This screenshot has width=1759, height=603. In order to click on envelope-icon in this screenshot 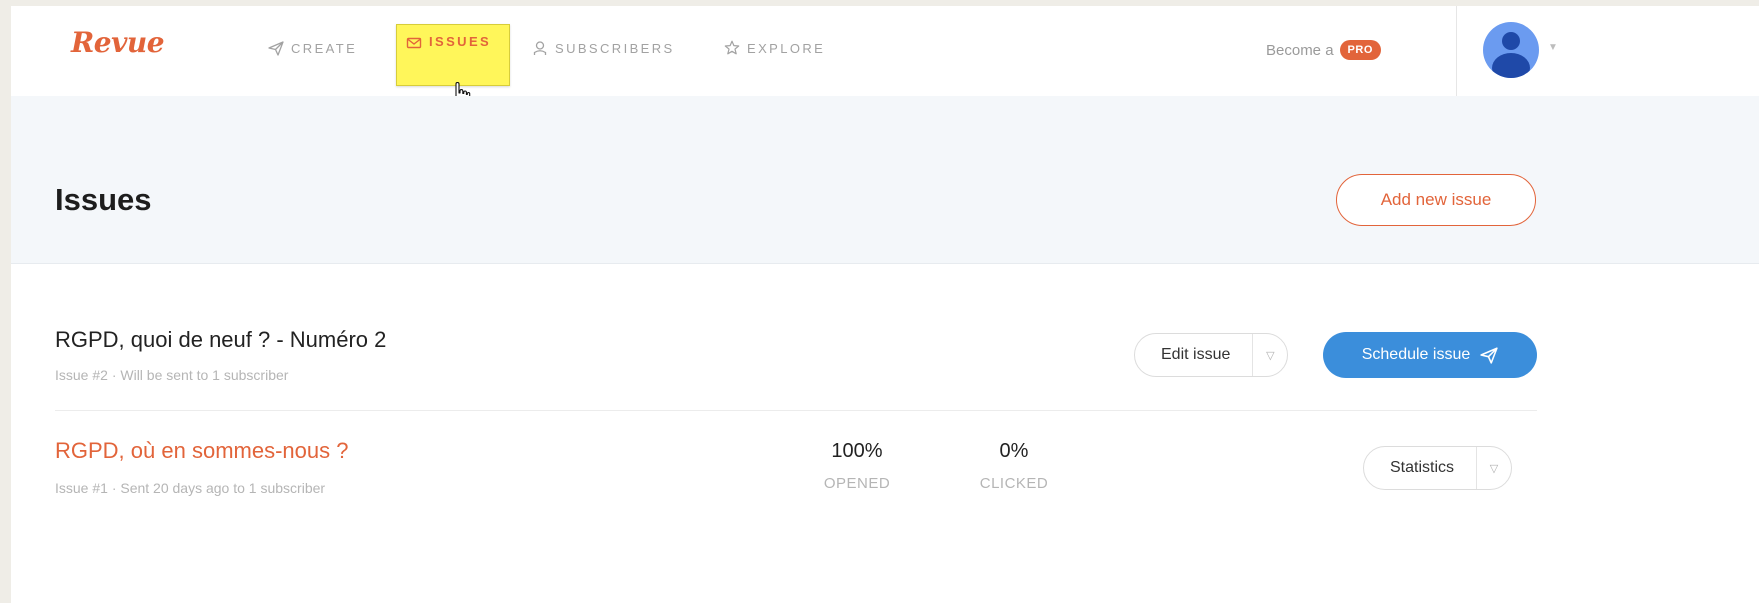, I will do `click(414, 43)`.